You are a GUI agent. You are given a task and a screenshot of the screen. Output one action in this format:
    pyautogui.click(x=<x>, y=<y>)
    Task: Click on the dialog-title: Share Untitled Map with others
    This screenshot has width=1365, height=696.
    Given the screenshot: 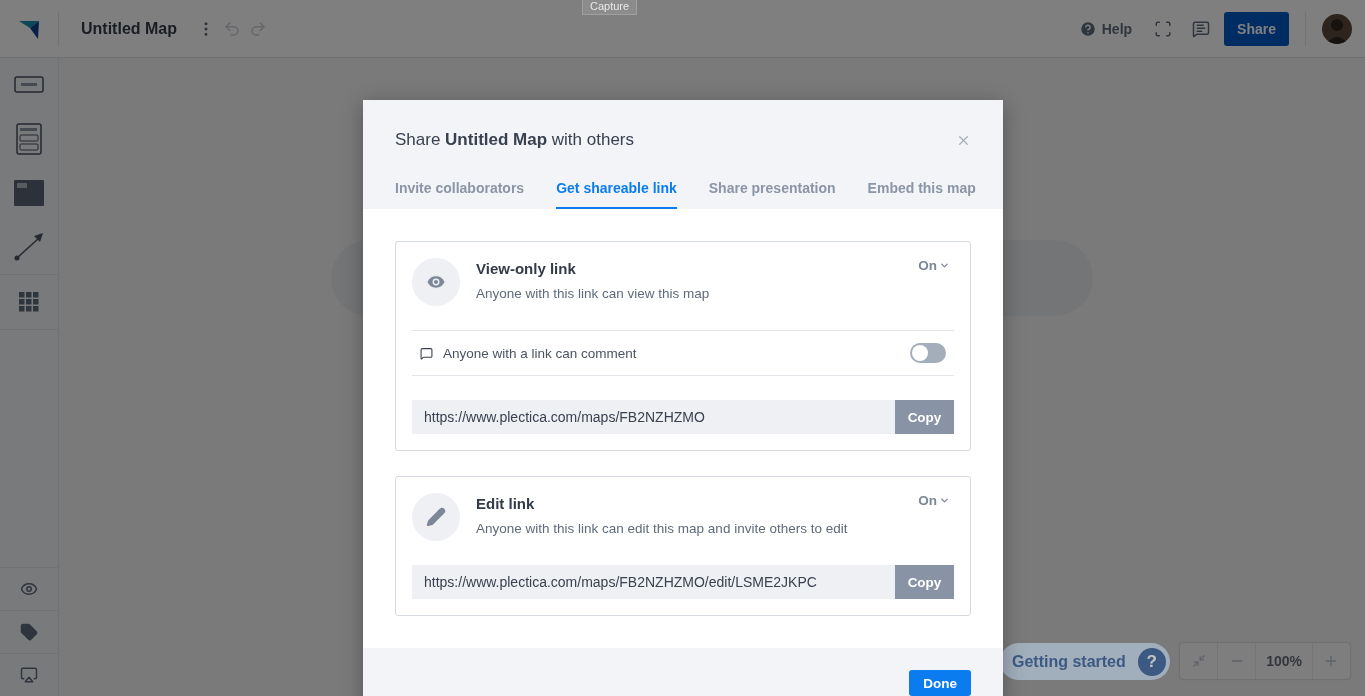 What is the action you would take?
    pyautogui.click(x=515, y=140)
    